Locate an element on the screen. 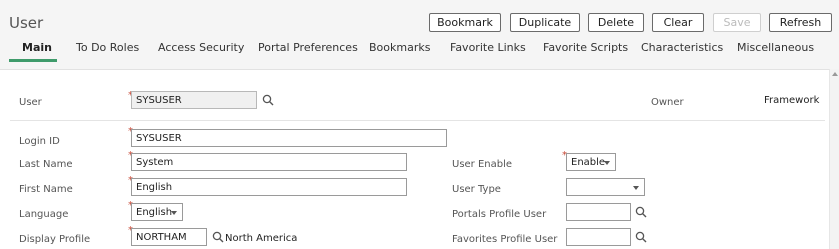  tab-favorite-scripts: Favorite Scripts is located at coordinates (585, 52).